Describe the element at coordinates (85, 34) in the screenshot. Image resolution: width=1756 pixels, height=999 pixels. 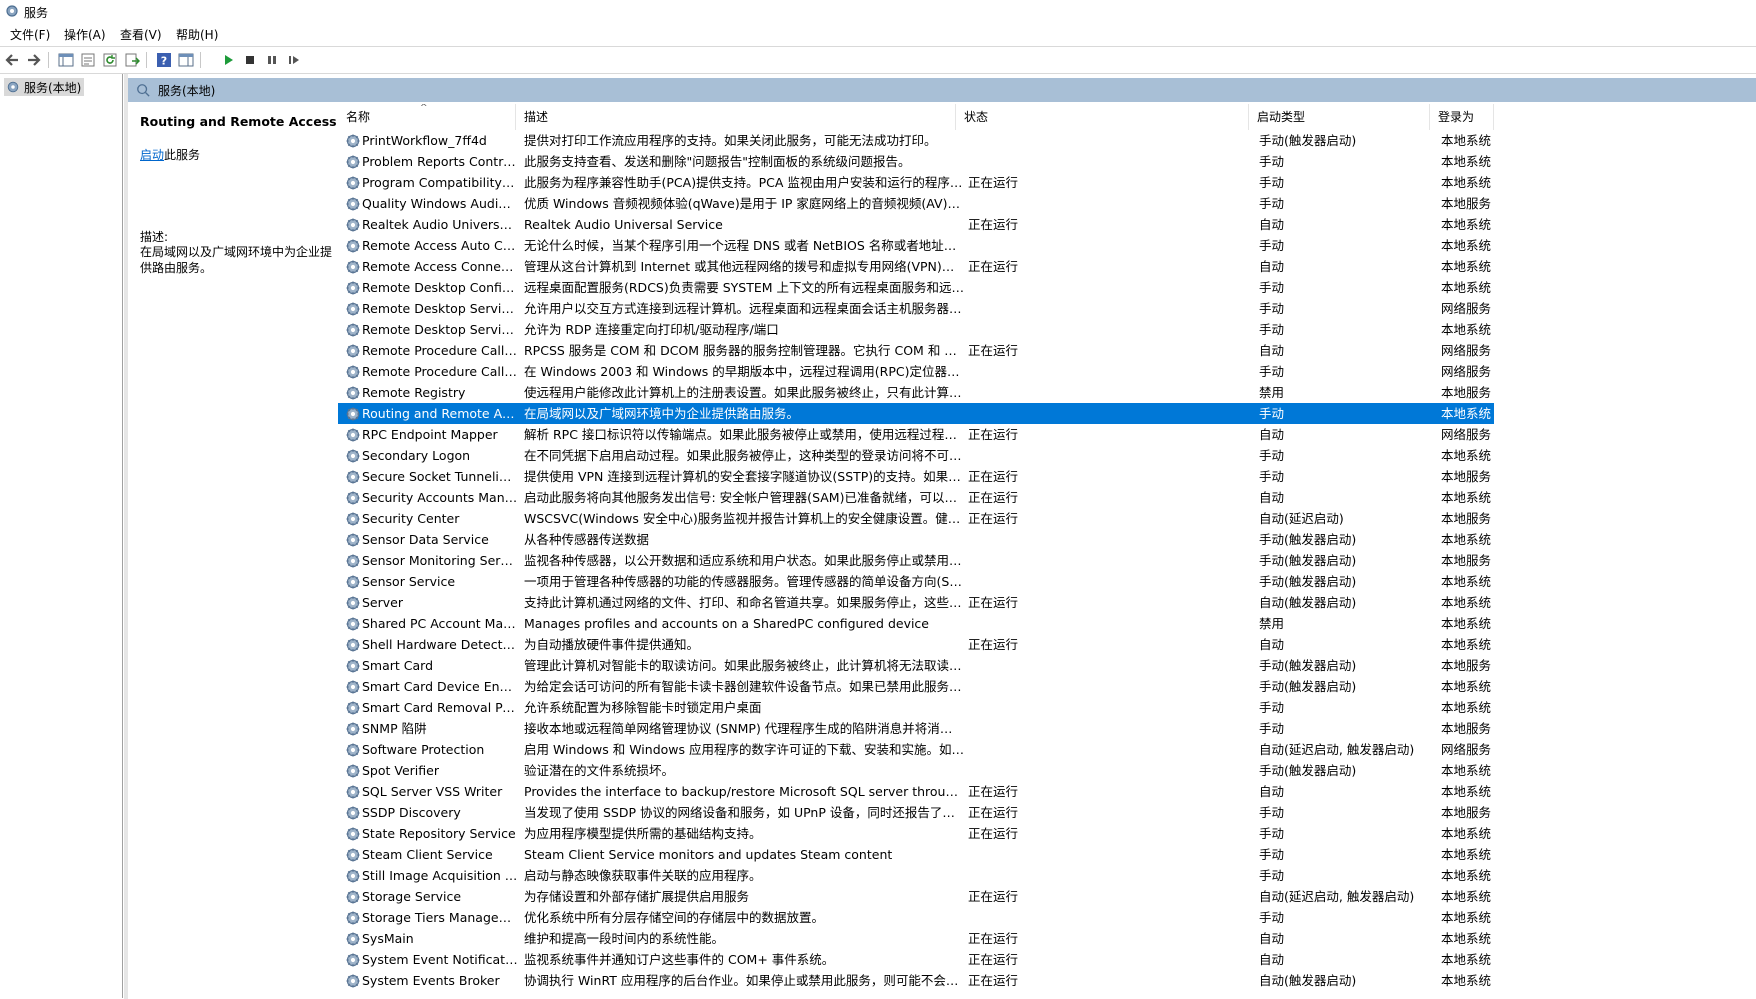
I see `menu-action: 操作(A)` at that location.